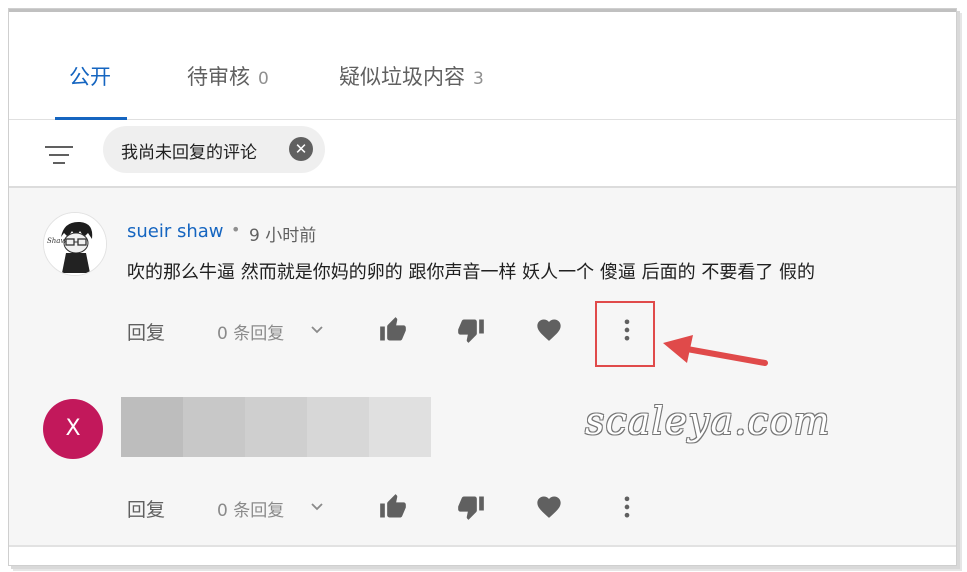 This screenshot has height=572, width=967. I want to click on comment-actions: 回复 0 条回复, so click(407, 507).